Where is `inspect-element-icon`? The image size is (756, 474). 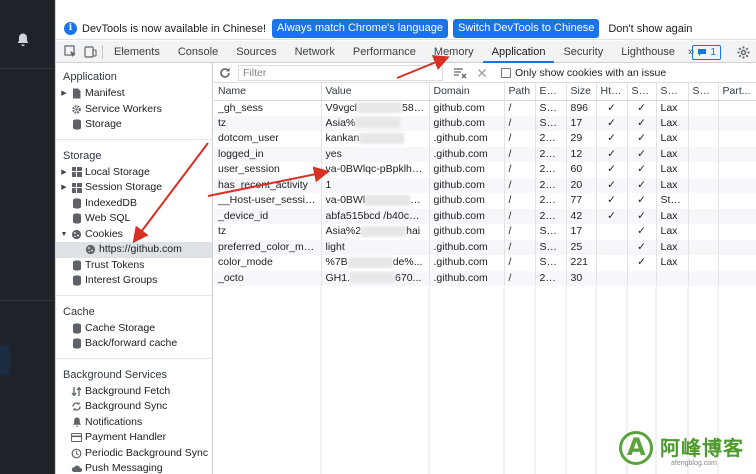
inspect-element-icon is located at coordinates (70, 52).